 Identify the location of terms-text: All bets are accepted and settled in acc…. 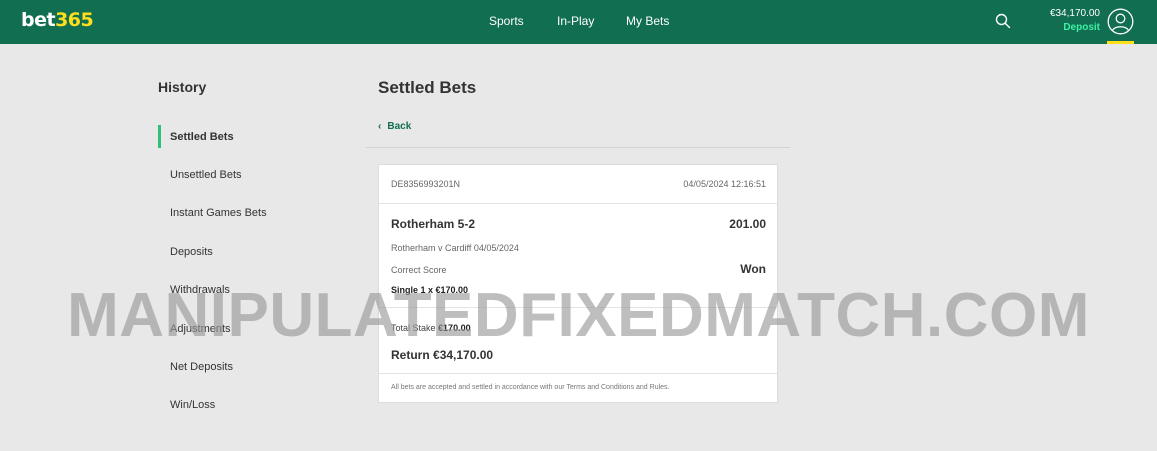
(530, 387).